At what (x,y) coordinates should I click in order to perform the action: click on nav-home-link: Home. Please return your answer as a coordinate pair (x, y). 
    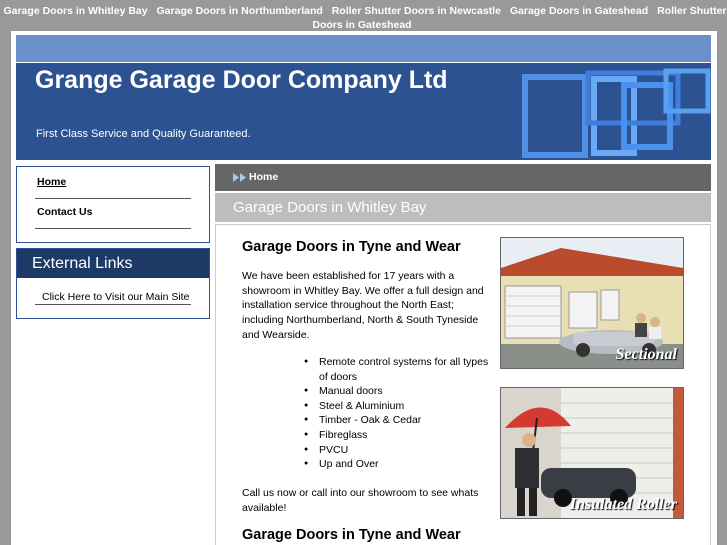
    Looking at the image, I should click on (51, 182).